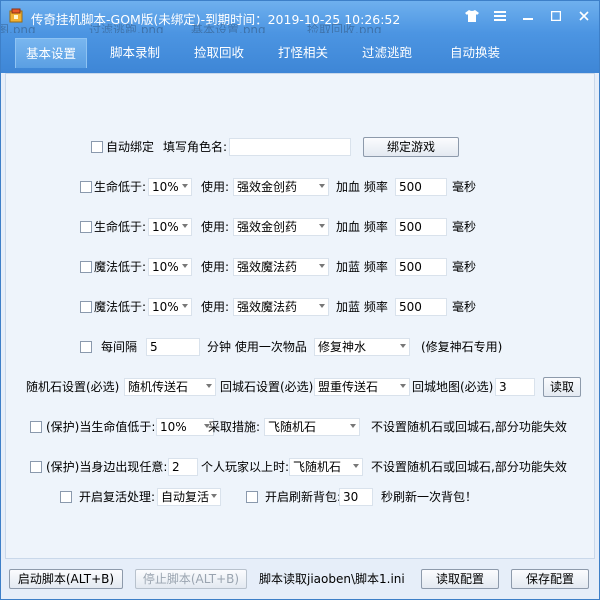 The width and height of the screenshot is (600, 600). I want to click on mp-percent-select-2: 10%, so click(170, 307).